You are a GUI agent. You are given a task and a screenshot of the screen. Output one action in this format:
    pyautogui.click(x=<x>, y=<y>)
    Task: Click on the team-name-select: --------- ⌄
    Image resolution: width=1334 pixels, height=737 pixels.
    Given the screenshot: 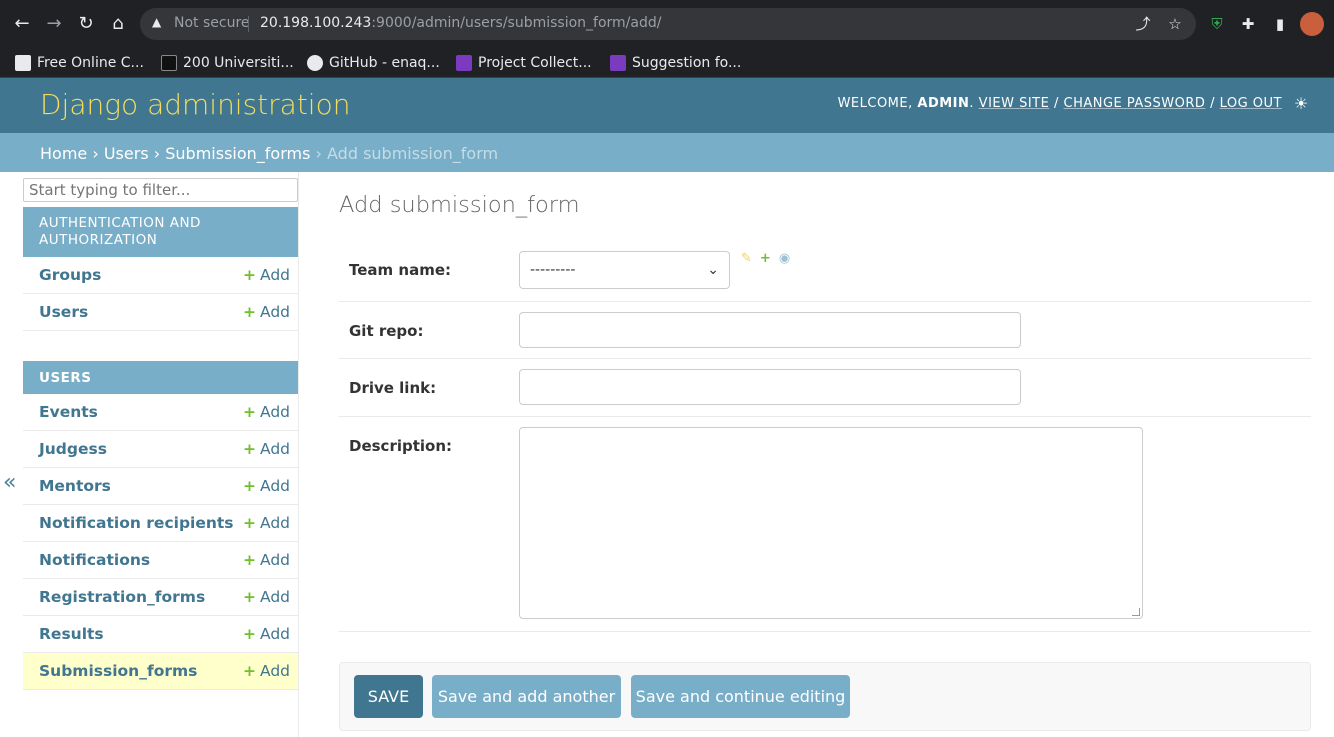 What is the action you would take?
    pyautogui.click(x=624, y=270)
    